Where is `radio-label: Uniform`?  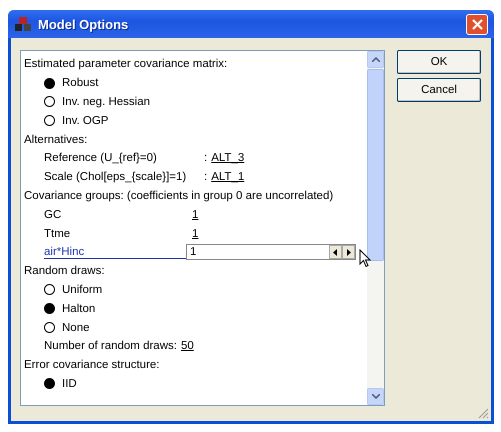
radio-label: Uniform is located at coordinates (82, 290).